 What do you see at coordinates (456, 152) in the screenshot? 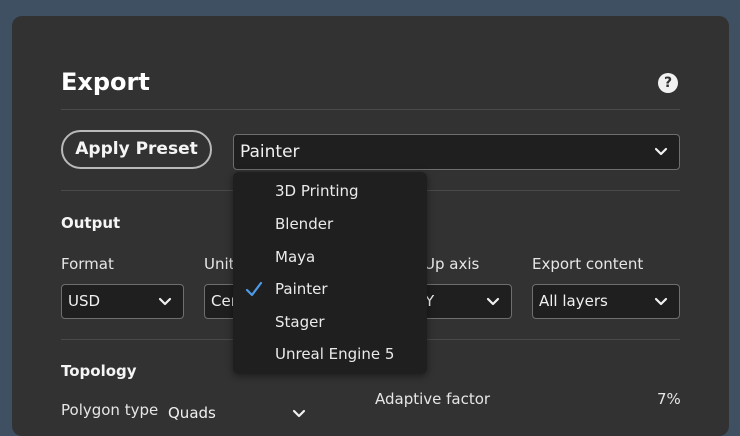
I see `preset-select: Painter` at bounding box center [456, 152].